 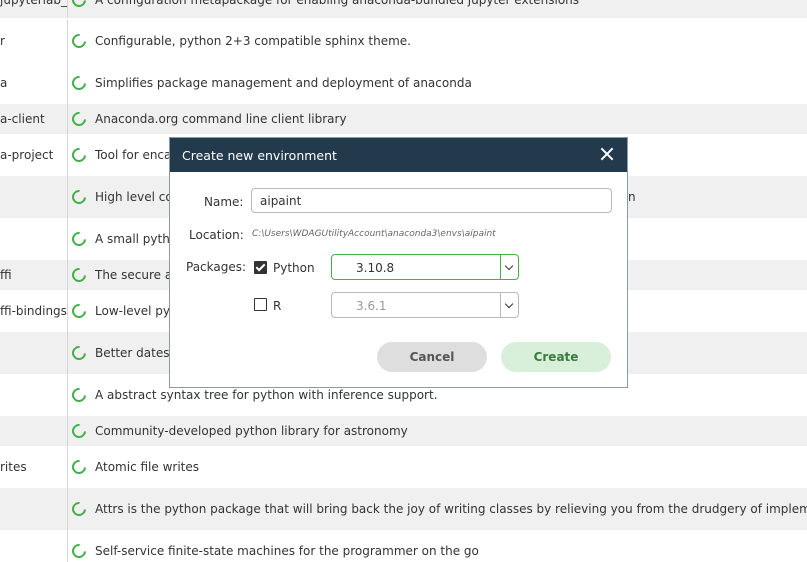 I want to click on python-checkbox, so click(x=260, y=267).